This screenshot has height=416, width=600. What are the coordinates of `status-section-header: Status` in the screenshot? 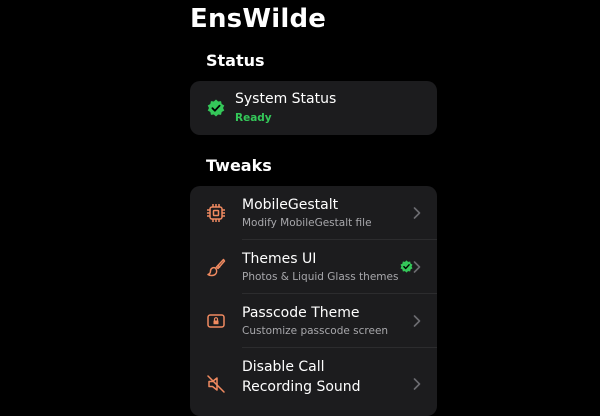 It's located at (235, 60).